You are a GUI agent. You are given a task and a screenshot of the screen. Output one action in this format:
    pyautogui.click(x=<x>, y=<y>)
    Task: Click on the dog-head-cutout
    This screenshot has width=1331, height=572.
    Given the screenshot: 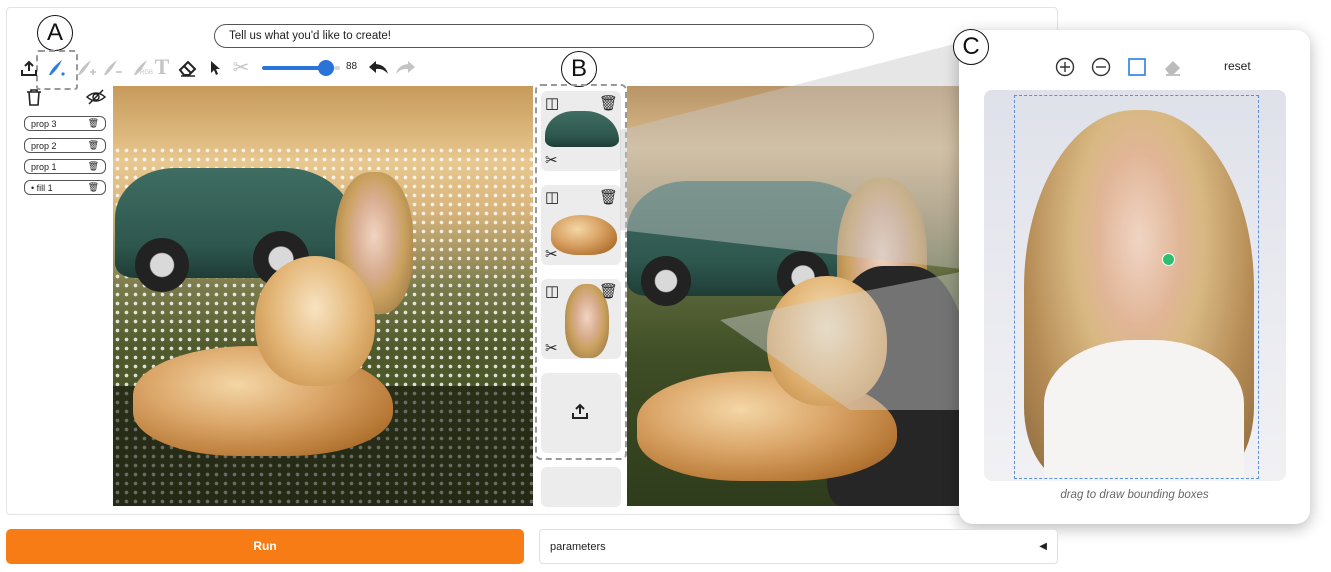 What is the action you would take?
    pyautogui.click(x=315, y=321)
    